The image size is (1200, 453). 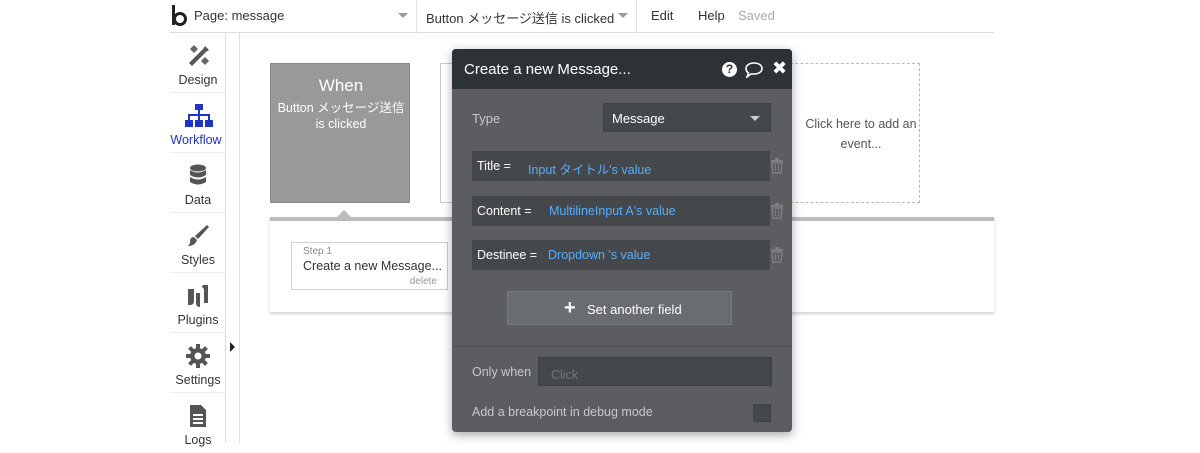 I want to click on event-card: When Button メッセージ送信 is clicked, so click(x=340, y=133).